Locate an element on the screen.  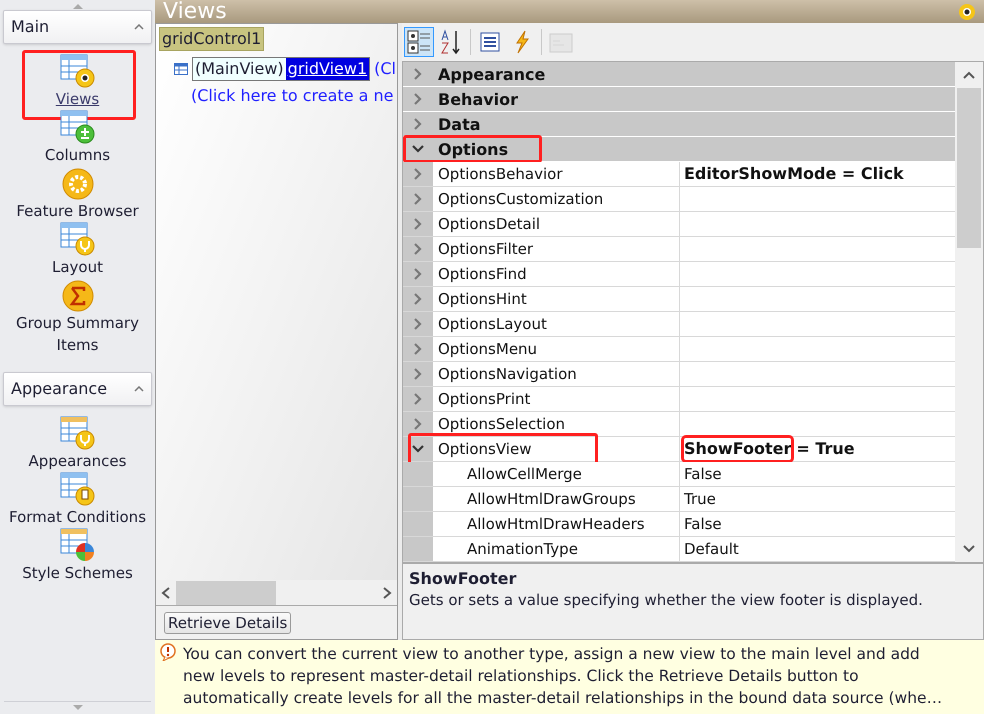
property-name: AnimationType is located at coordinates (522, 549).